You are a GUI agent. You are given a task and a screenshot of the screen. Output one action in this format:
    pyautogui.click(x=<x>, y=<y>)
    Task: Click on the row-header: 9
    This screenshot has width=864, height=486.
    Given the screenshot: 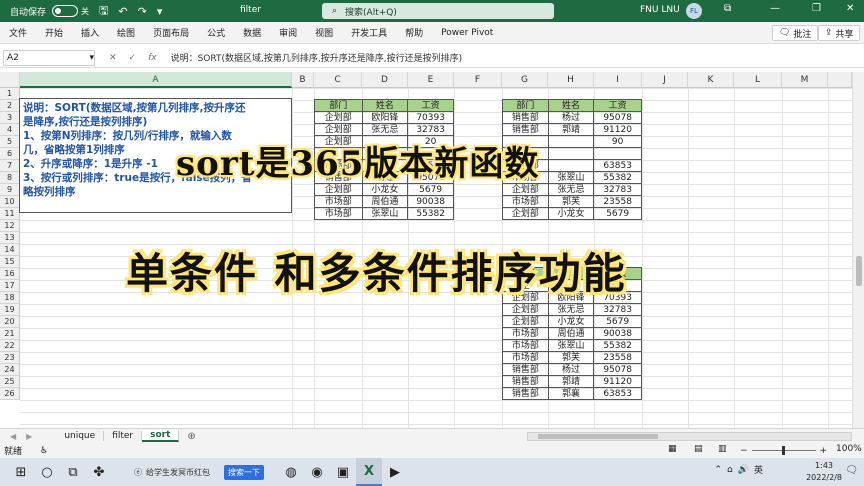 What is the action you would take?
    pyautogui.click(x=10, y=190)
    